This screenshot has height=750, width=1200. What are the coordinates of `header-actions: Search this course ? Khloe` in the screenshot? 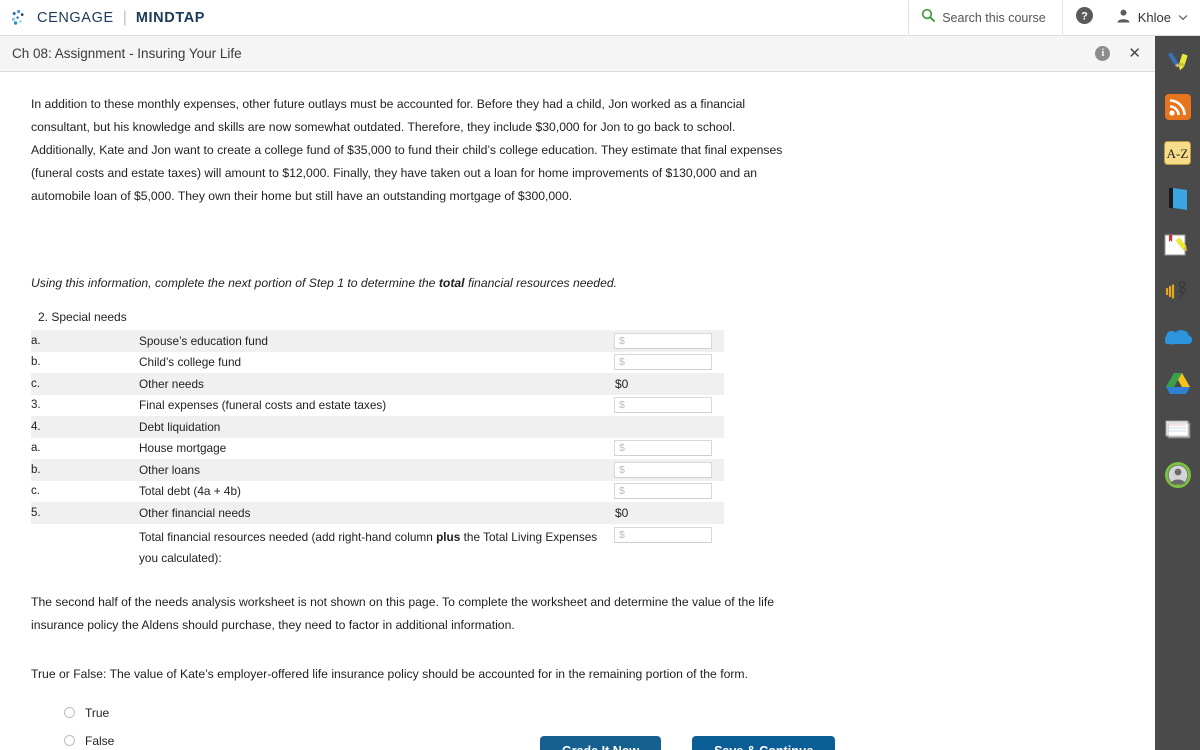 It's located at (1054, 18).